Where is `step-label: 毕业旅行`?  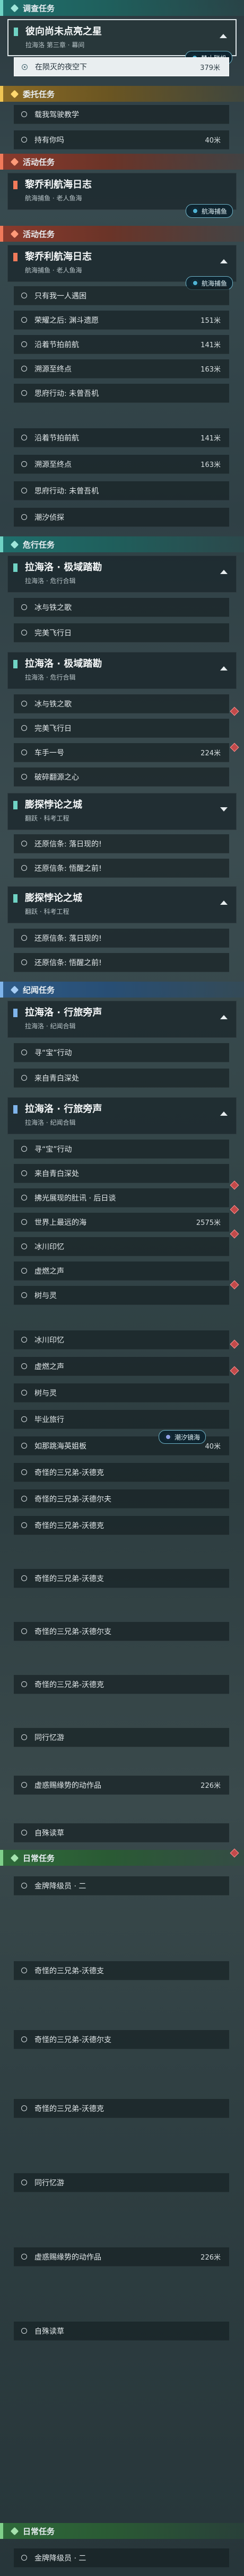 step-label: 毕业旅行 is located at coordinates (49, 1419).